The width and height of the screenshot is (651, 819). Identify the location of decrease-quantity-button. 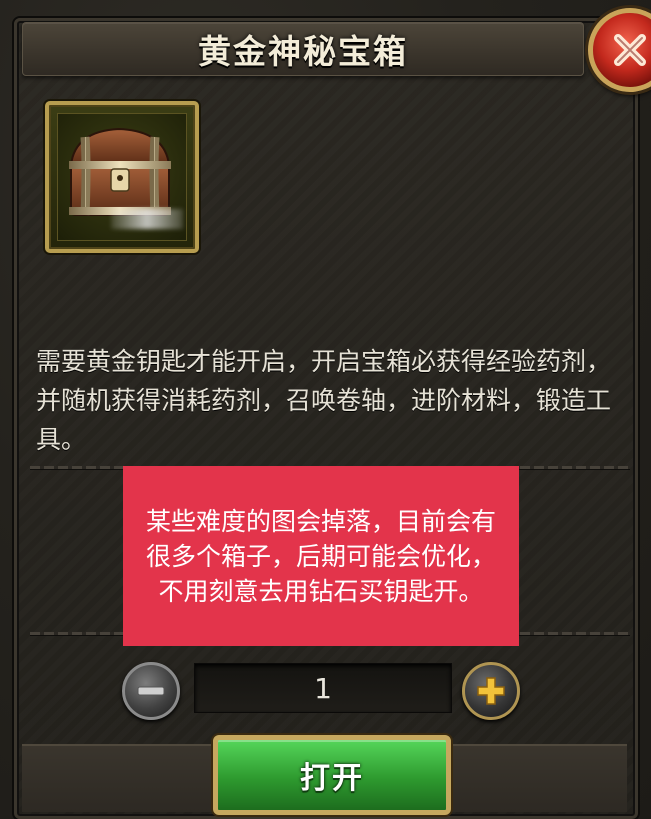
(151, 691).